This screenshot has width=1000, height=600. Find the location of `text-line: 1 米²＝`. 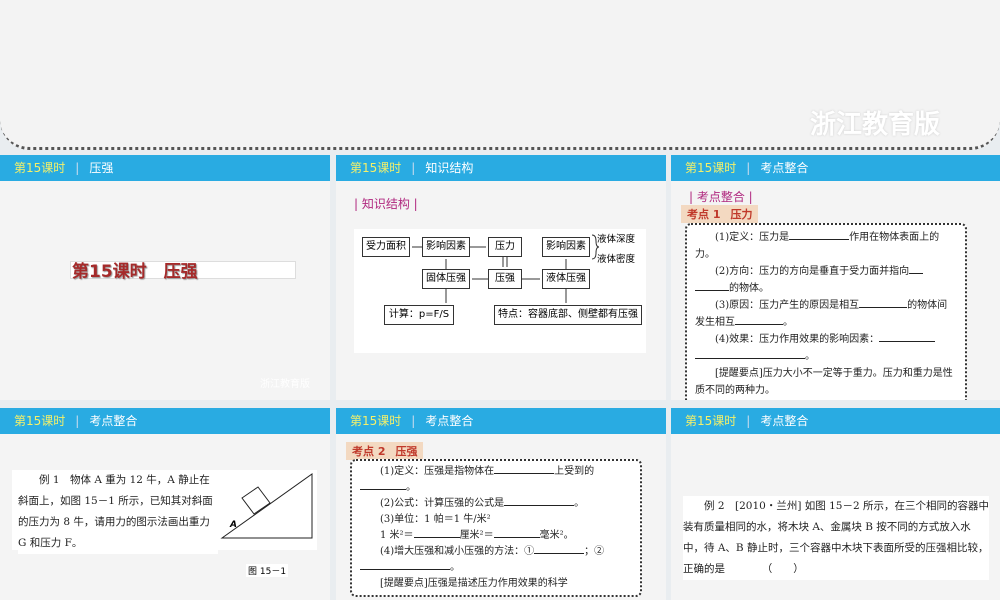

text-line: 1 米²＝ is located at coordinates (397, 535).